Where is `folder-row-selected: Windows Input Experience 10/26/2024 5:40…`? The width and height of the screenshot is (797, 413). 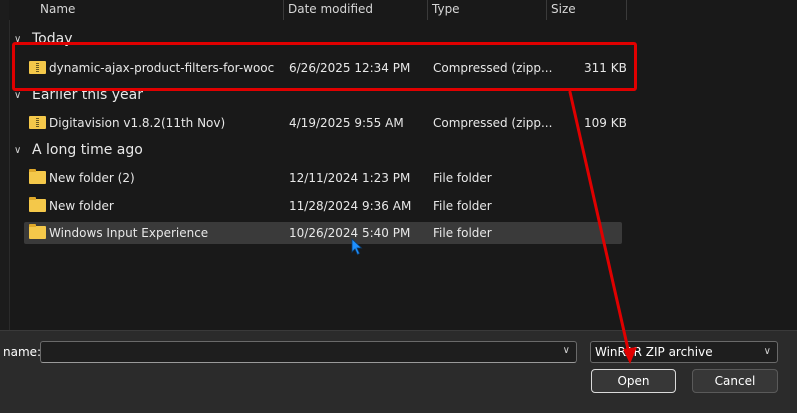
folder-row-selected: Windows Input Experience 10/26/2024 5:40… is located at coordinates (323, 233).